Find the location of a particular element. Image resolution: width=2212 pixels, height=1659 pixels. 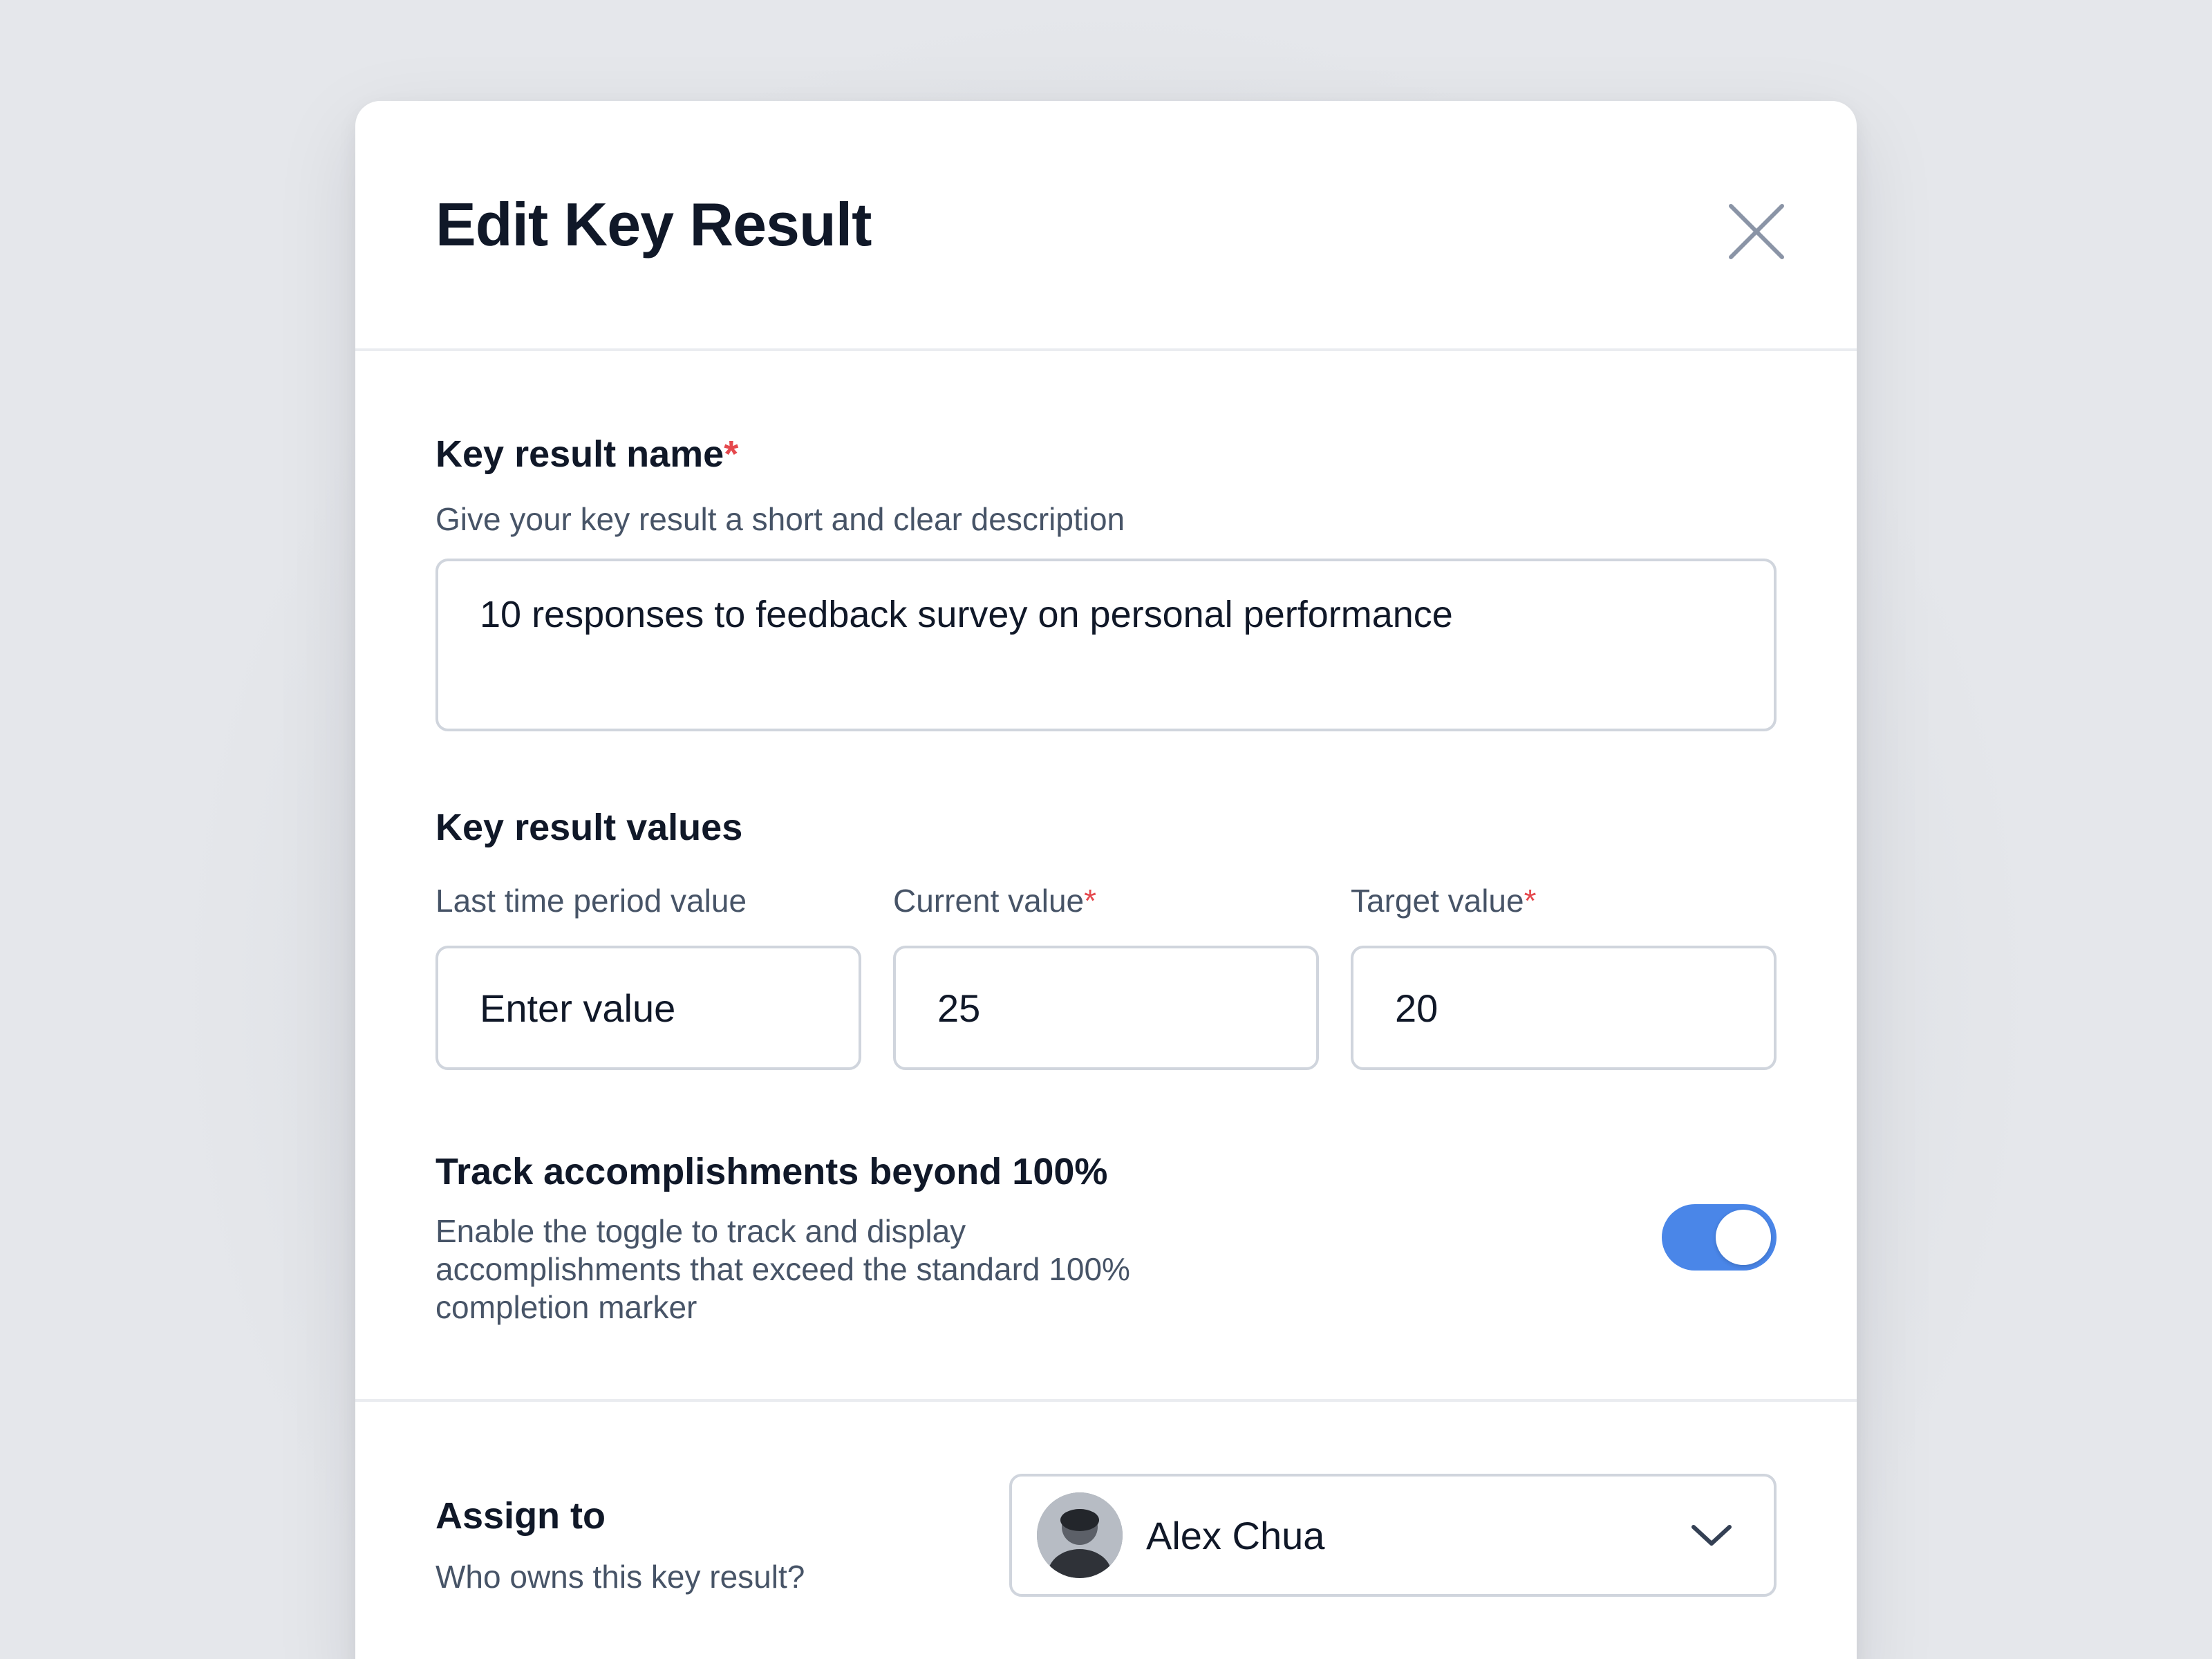

target-value-label: Target value* is located at coordinates (1444, 901).